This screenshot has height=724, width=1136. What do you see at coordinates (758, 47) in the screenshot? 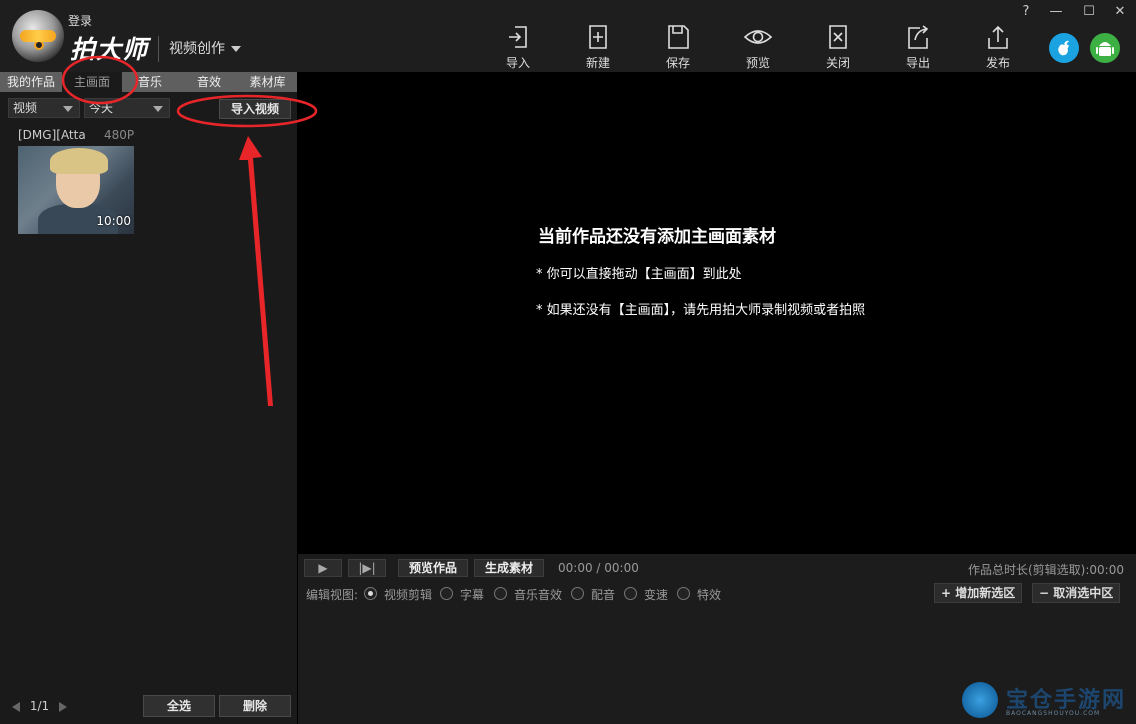
I see `toolbar-preview-button: 预览` at bounding box center [758, 47].